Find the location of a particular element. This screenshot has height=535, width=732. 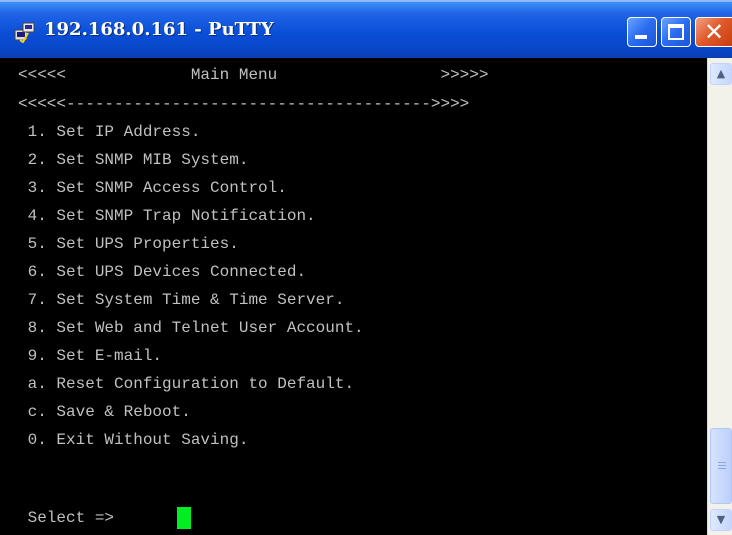

scroll-up-button: ▲ is located at coordinates (721, 74).